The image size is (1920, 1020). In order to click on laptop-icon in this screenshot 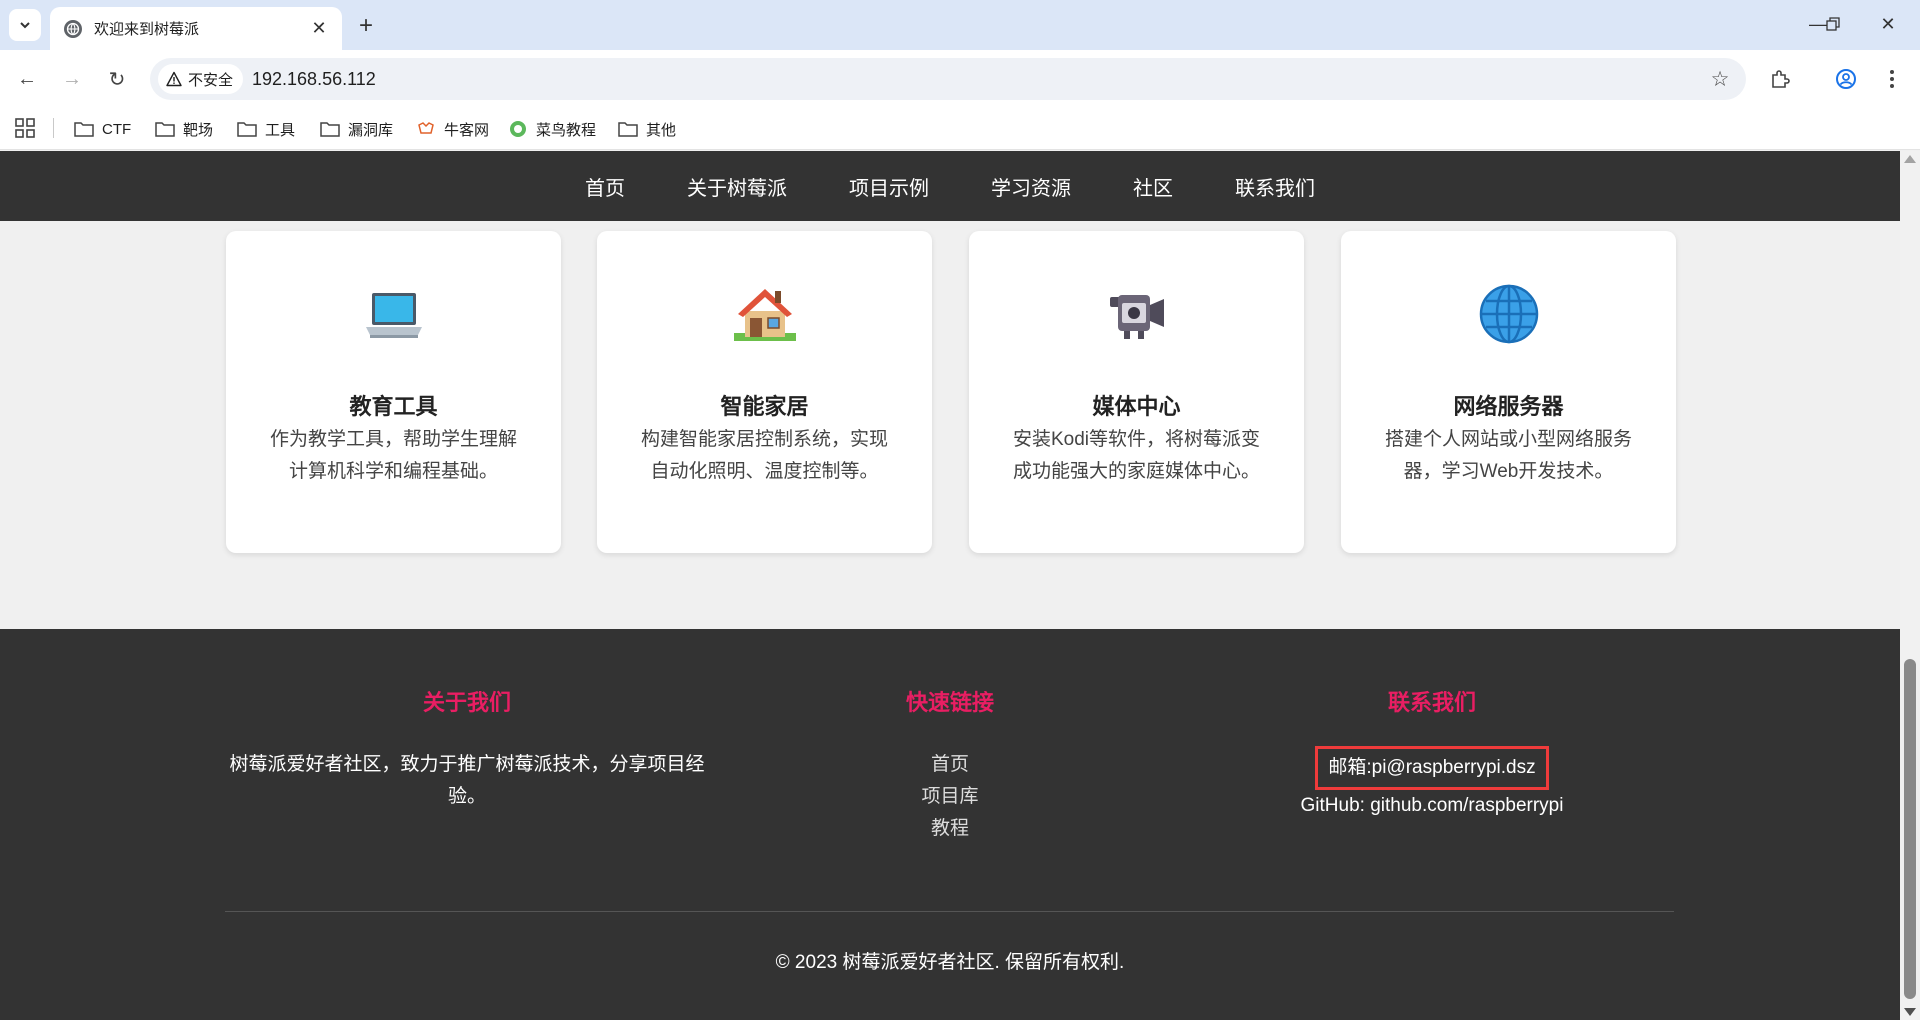, I will do `click(393, 315)`.